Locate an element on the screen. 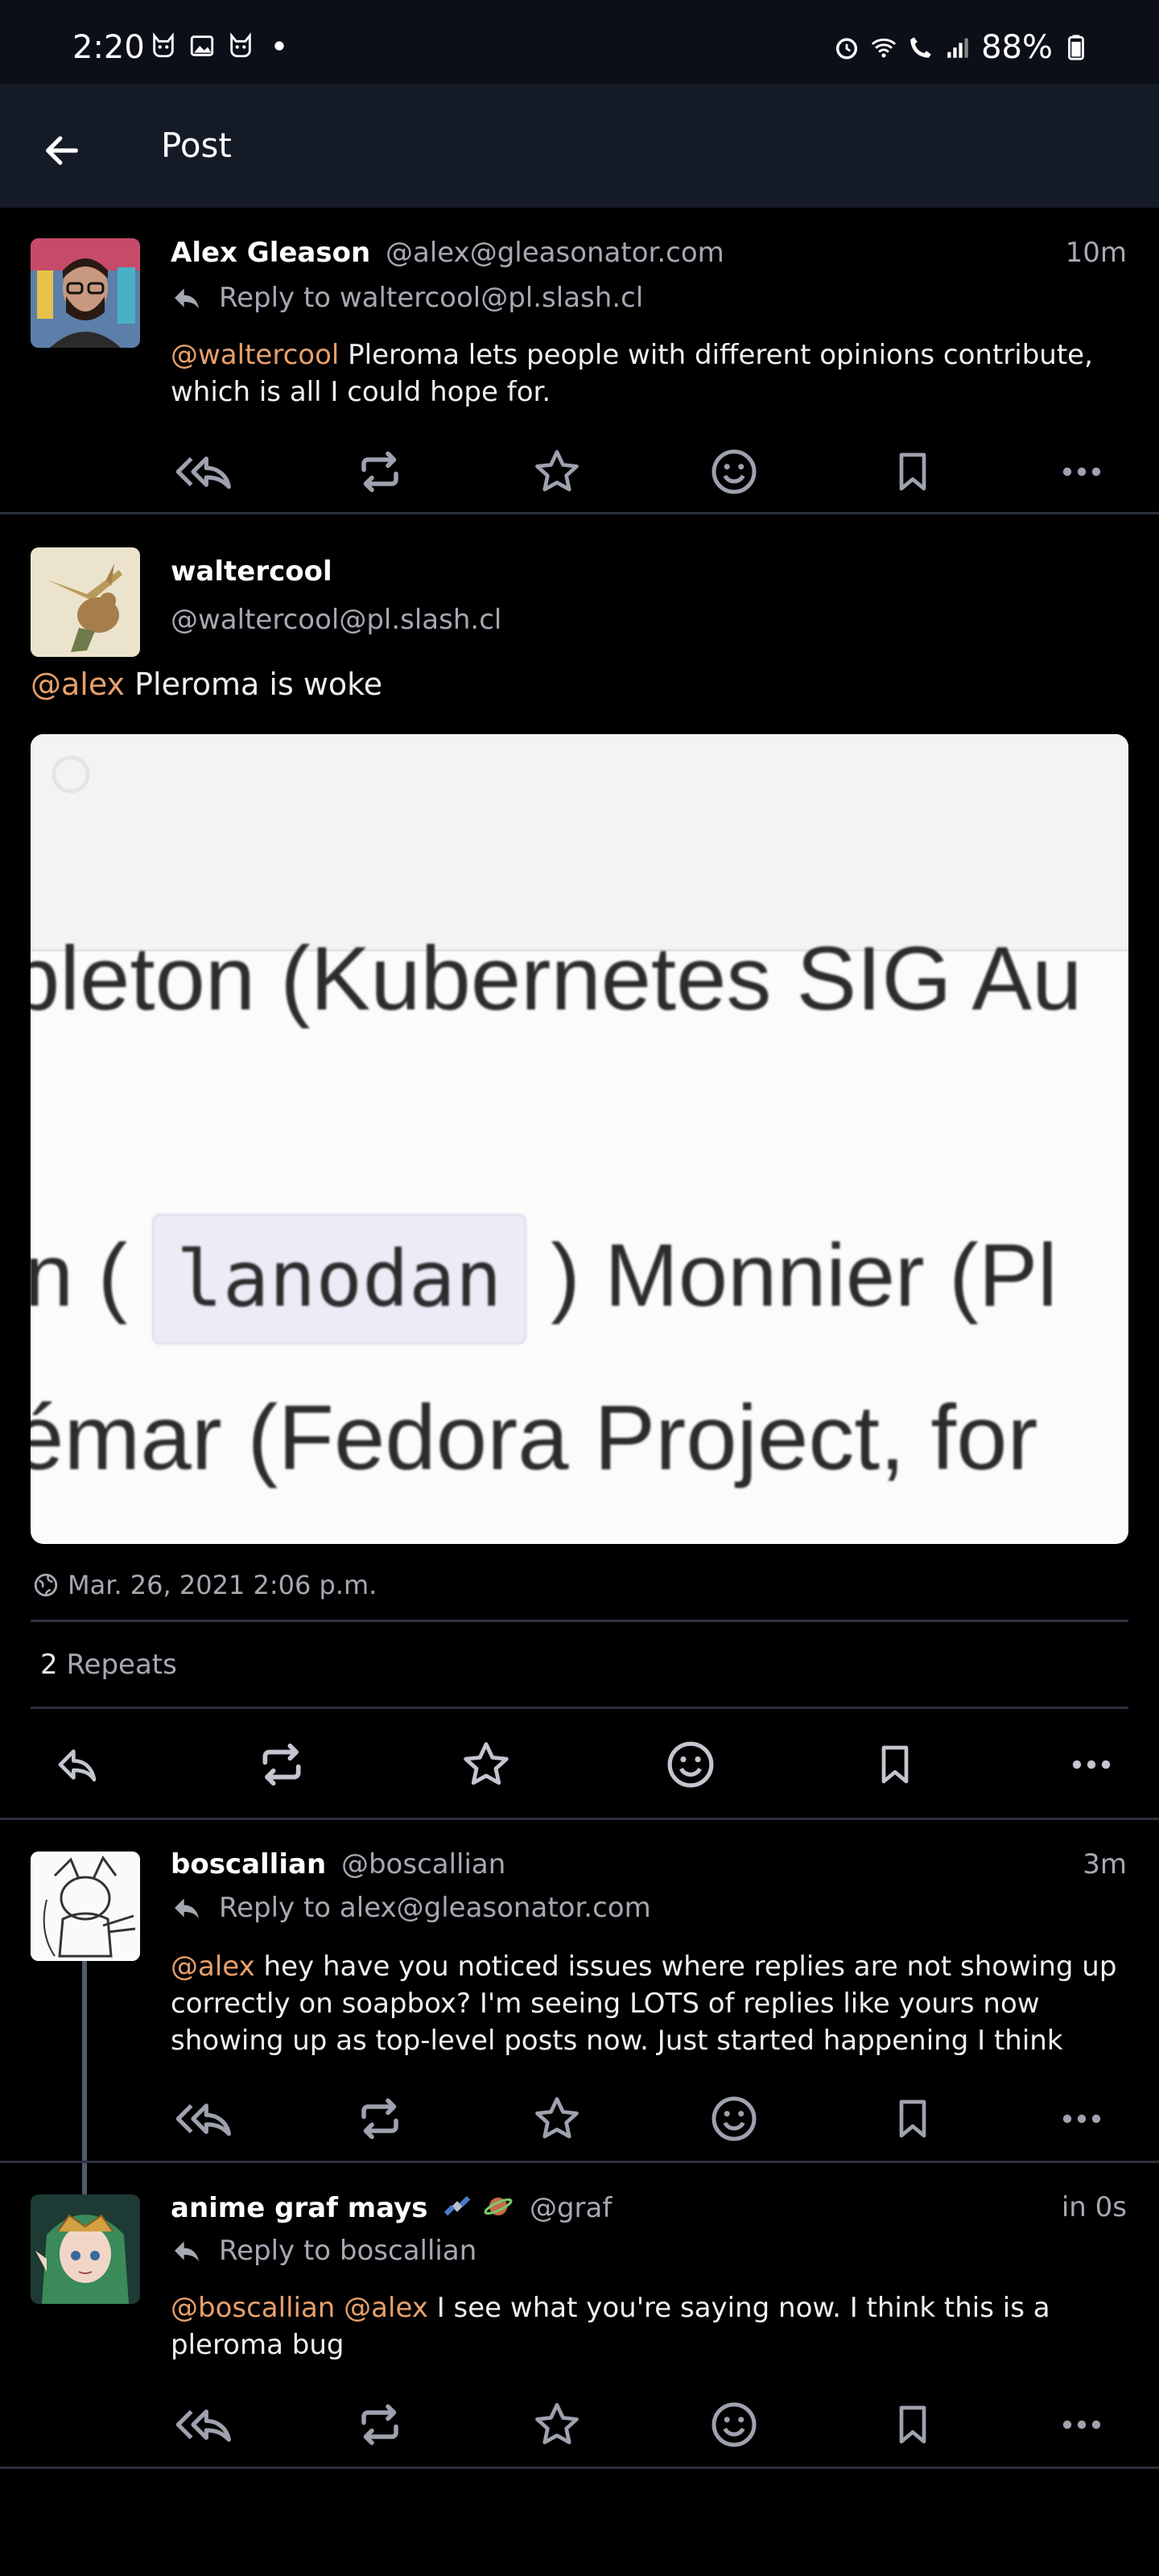 Image resolution: width=1159 pixels, height=2576 pixels. display-name: anime graf mays is located at coordinates (299, 2208).